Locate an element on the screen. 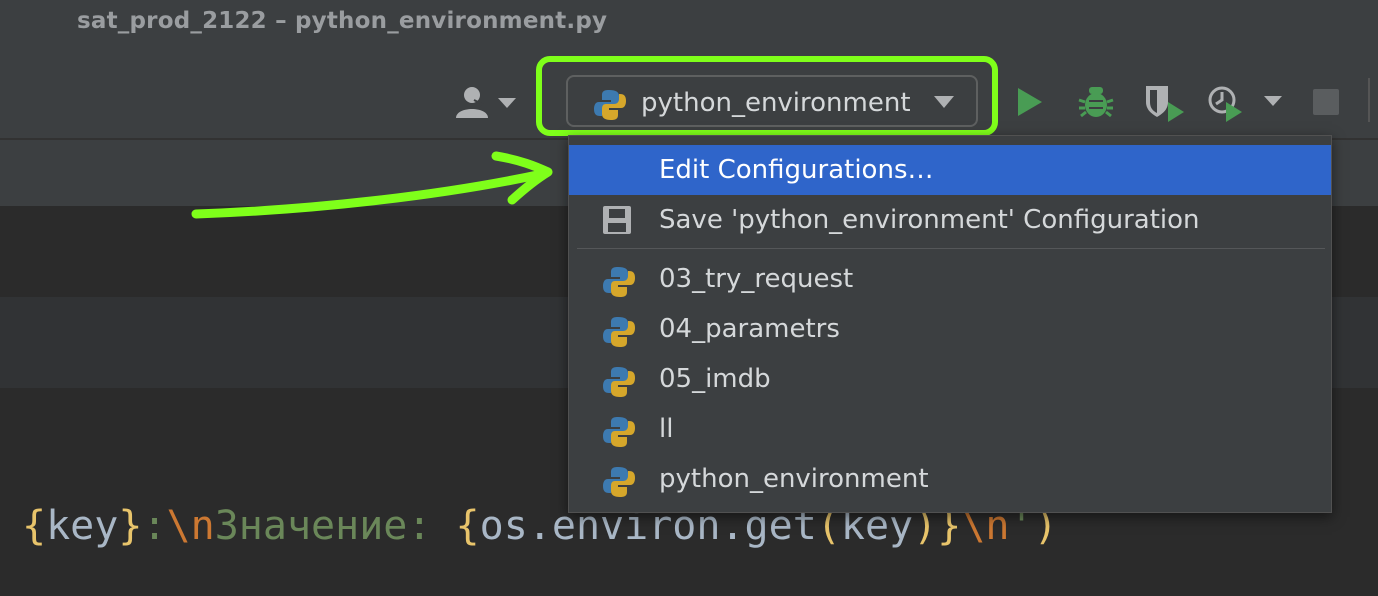 This screenshot has height=596, width=1378. code-token: key is located at coordinates (82, 526).